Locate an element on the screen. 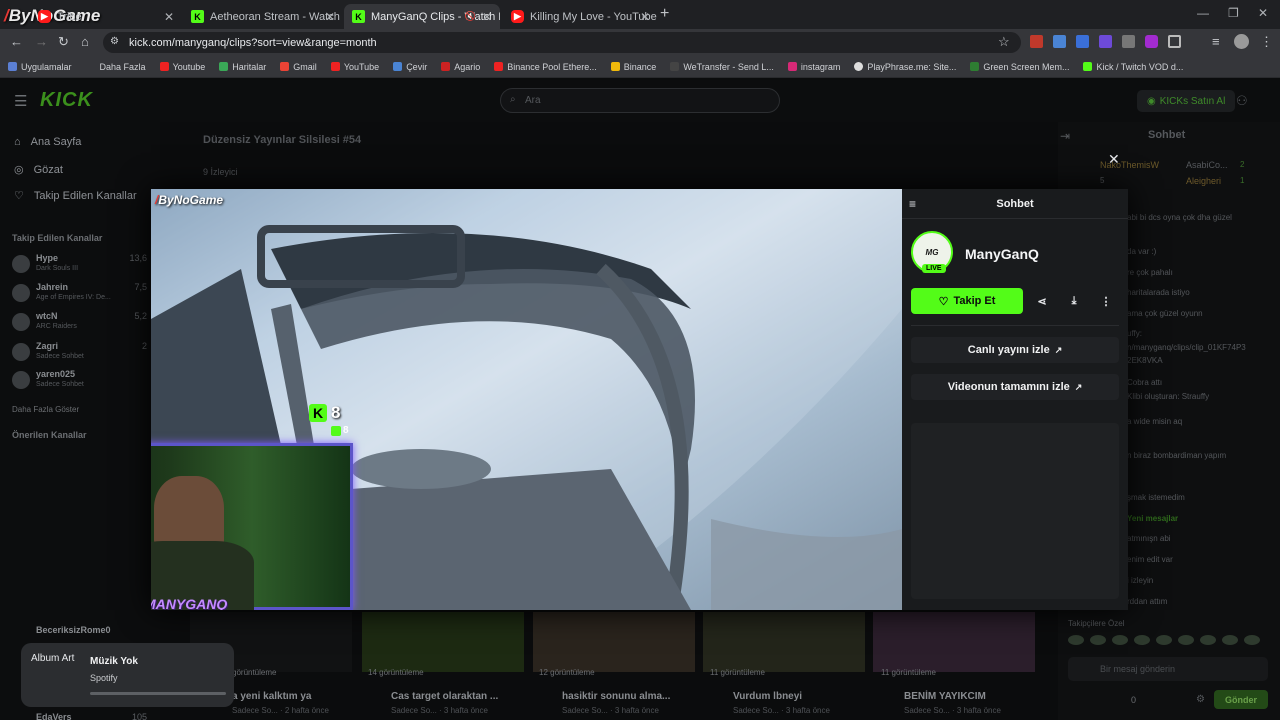 The height and width of the screenshot is (720, 1280). puzzle-icon is located at coordinates (1174, 41).